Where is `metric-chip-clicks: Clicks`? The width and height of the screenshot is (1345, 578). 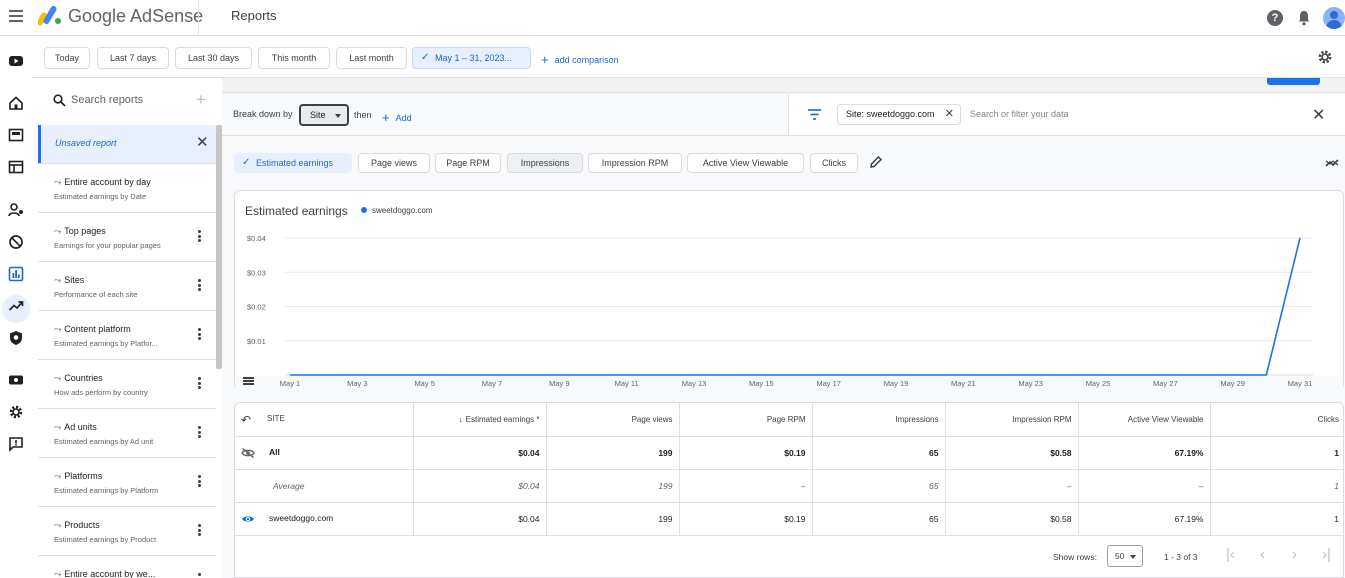
metric-chip-clicks: Clicks is located at coordinates (834, 163).